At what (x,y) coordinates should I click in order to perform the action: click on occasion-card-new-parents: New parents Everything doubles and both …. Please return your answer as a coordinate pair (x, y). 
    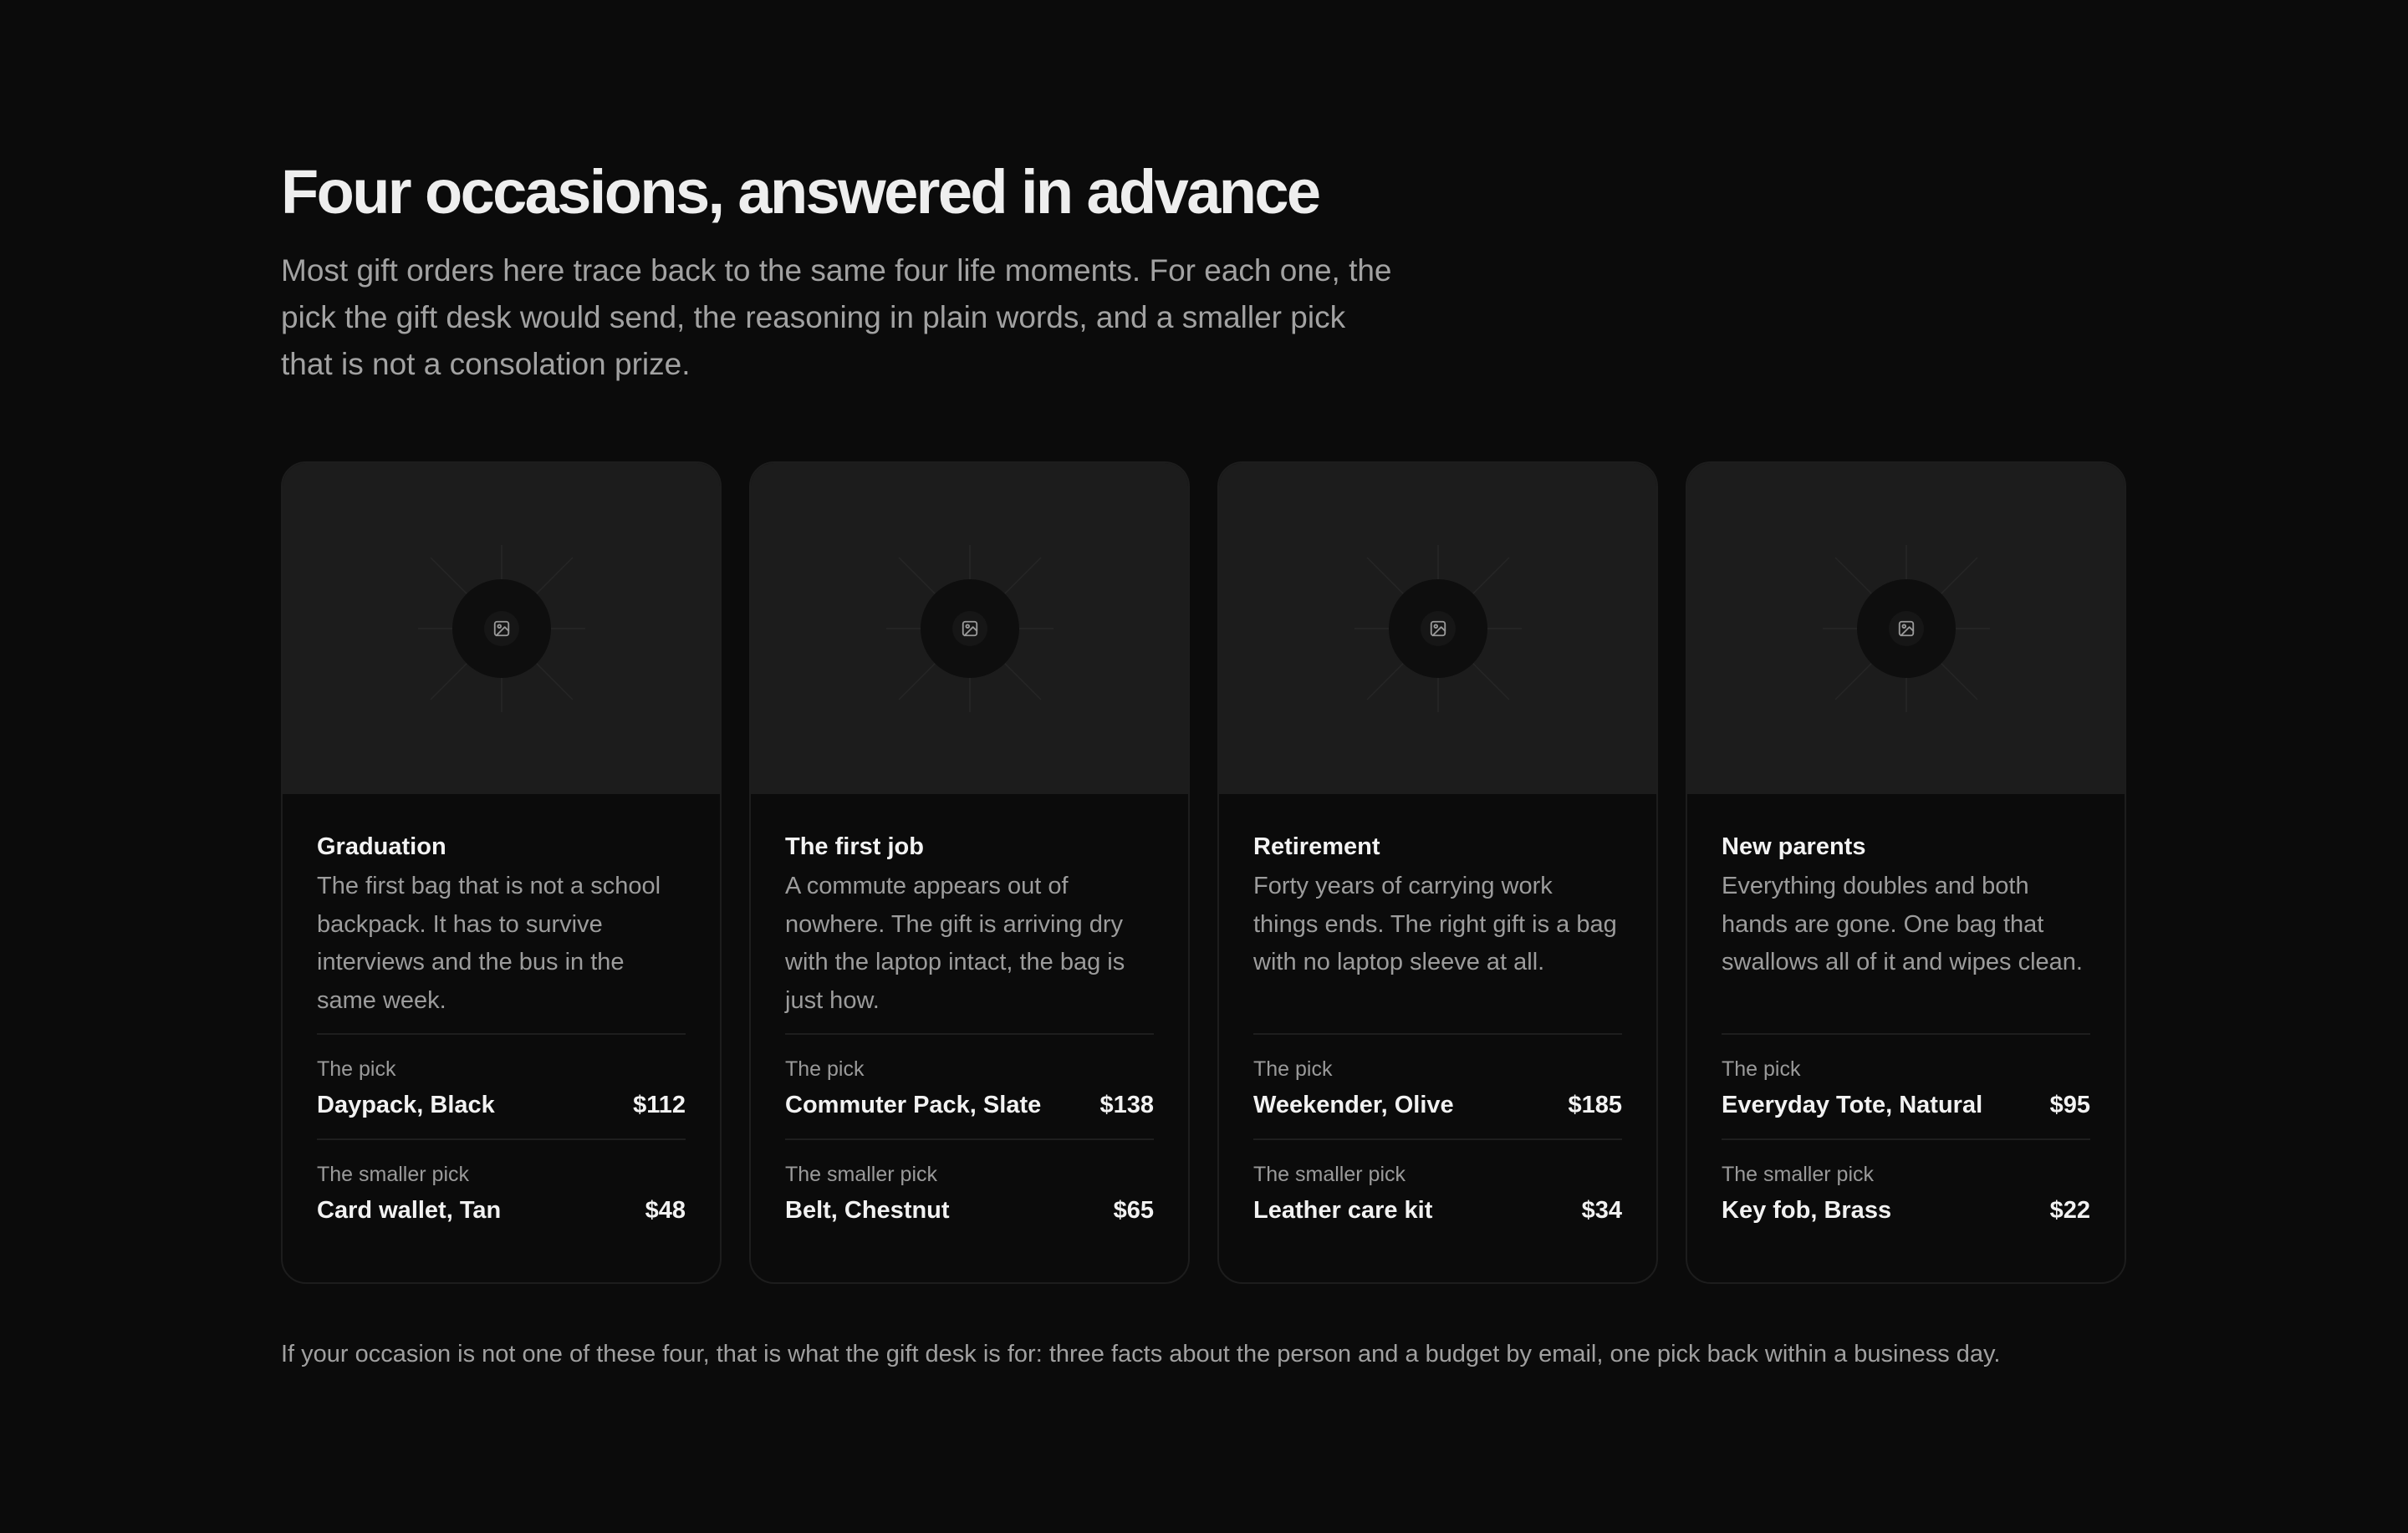
    Looking at the image, I should click on (1906, 872).